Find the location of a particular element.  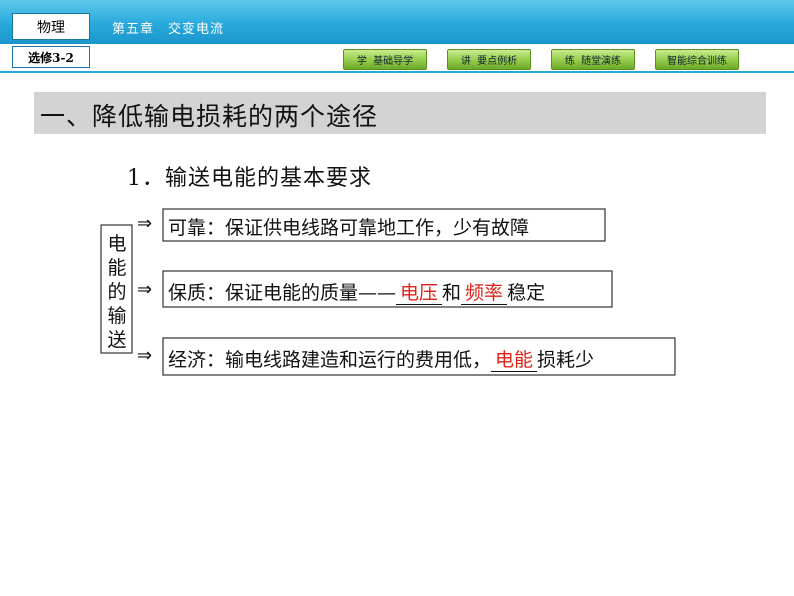

row-economy-prefix: 经济：输电线路建造和运行的费用低， is located at coordinates (330, 360).